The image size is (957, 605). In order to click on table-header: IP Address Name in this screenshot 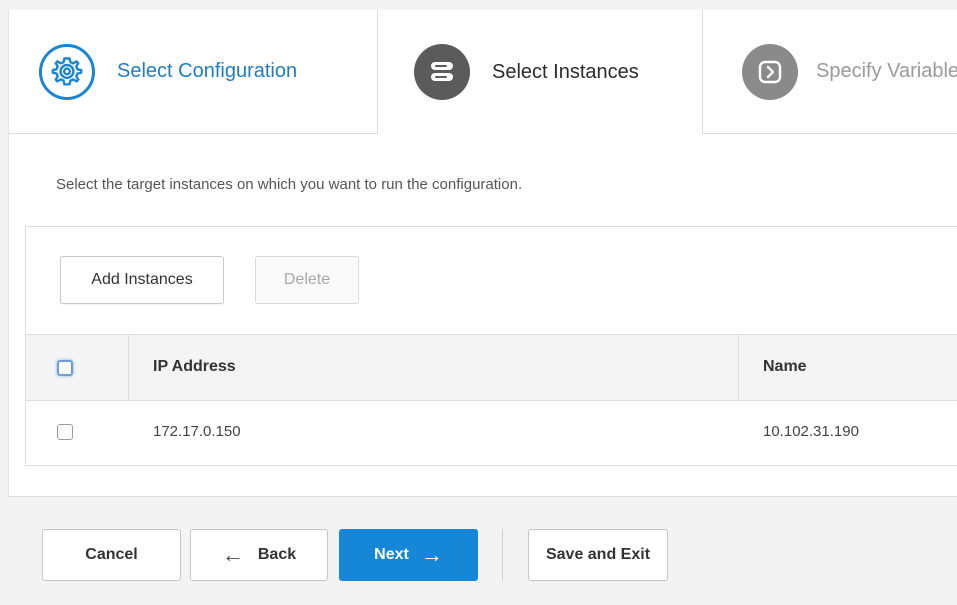, I will do `click(491, 367)`.